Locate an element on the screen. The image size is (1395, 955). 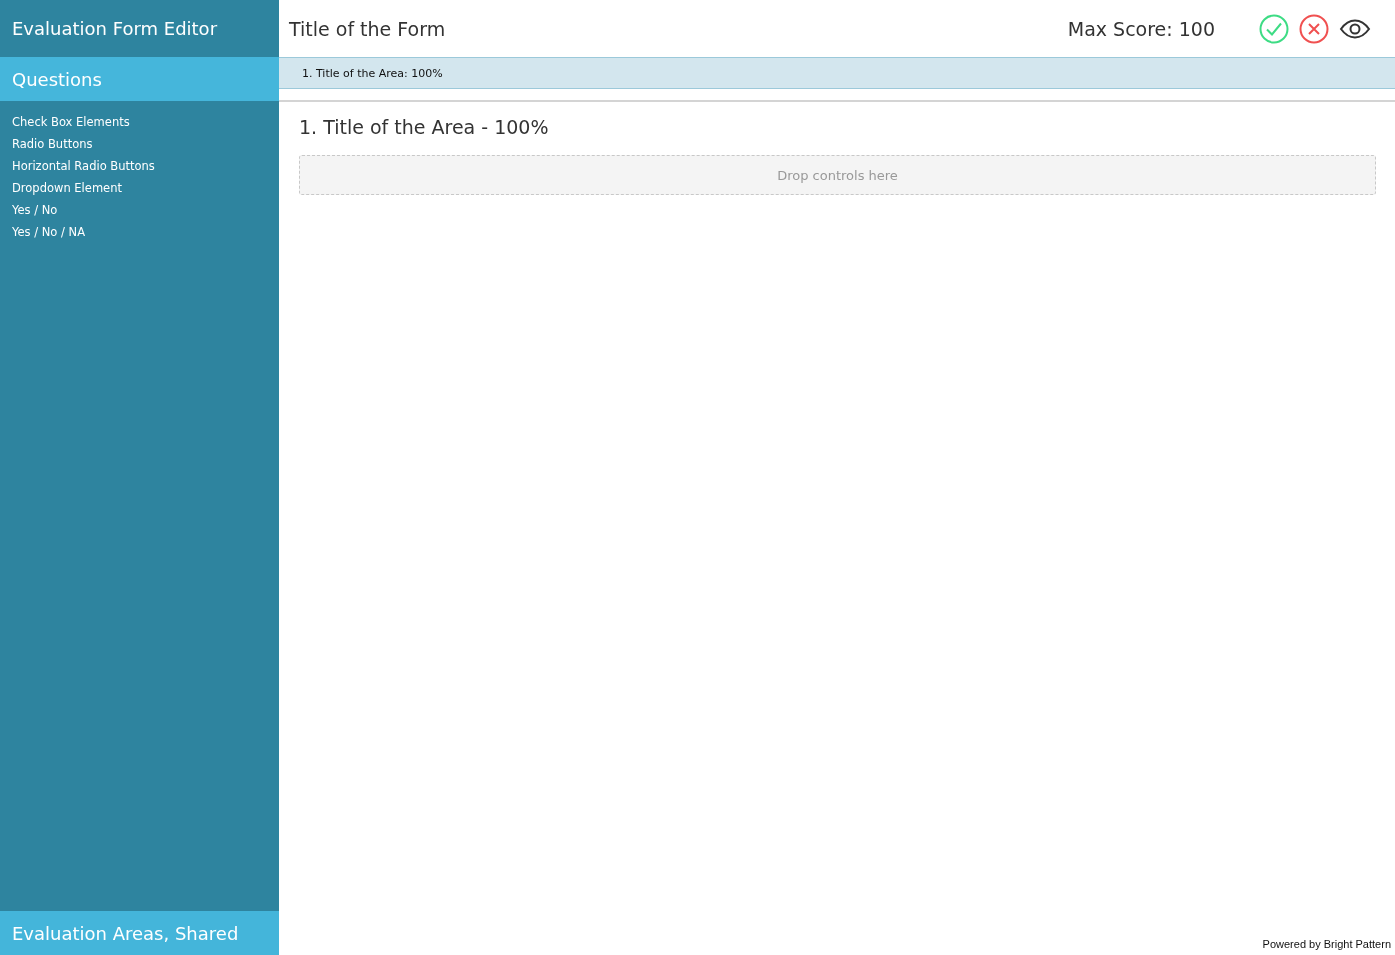
question-type-item: Yes / No is located at coordinates (35, 210).